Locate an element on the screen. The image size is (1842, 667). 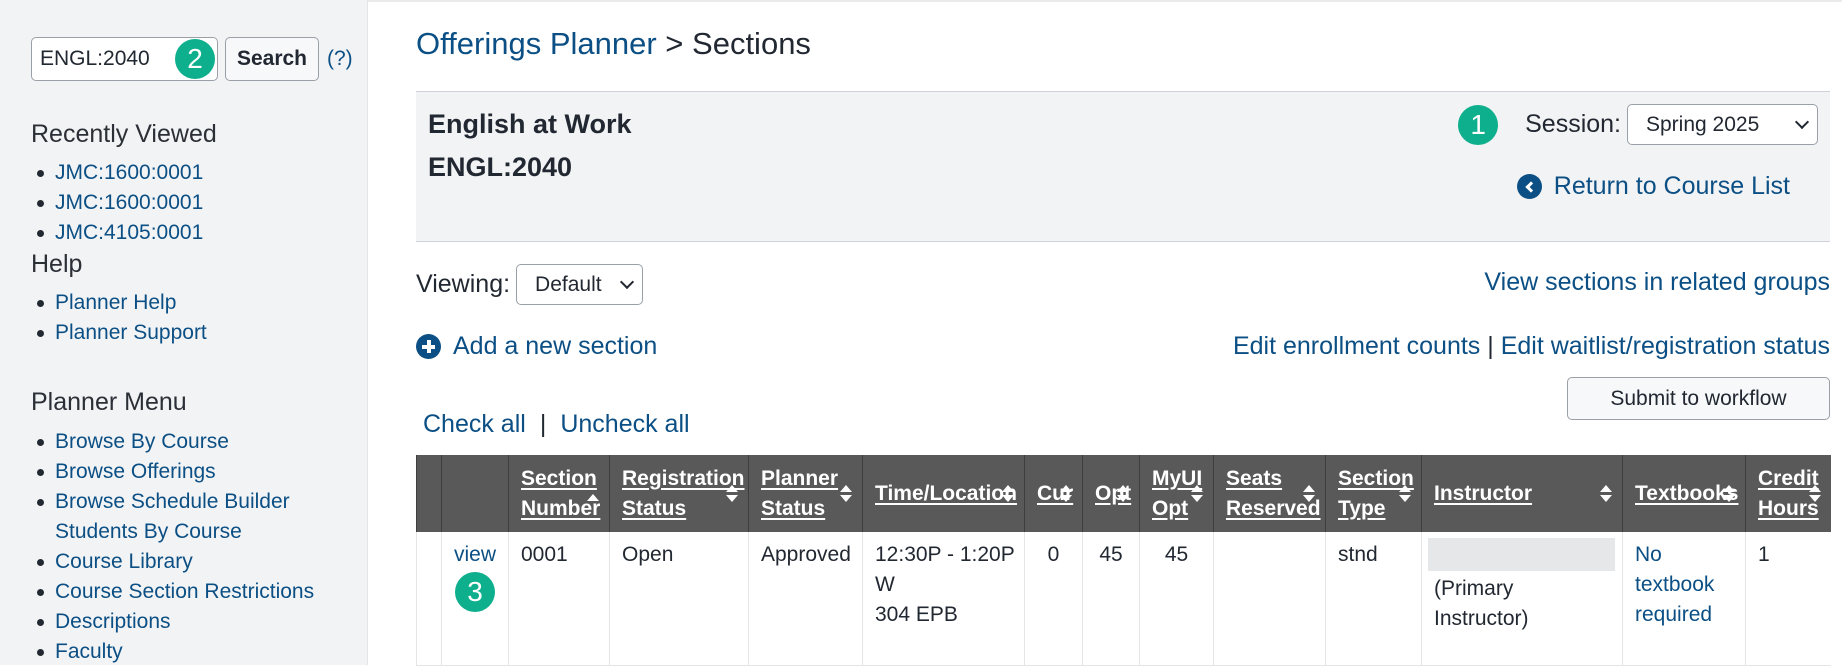
plus-circle-icon is located at coordinates (428, 346).